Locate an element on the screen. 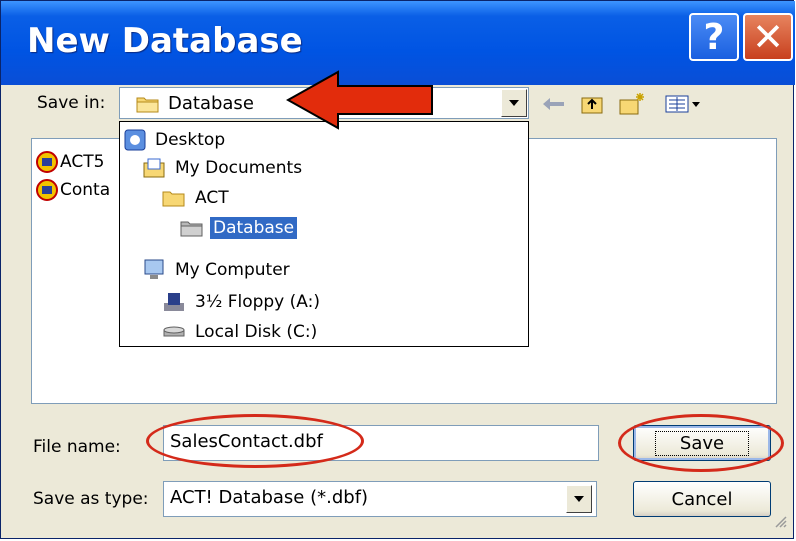 The image size is (796, 541). my-computer-icon is located at coordinates (154, 269).